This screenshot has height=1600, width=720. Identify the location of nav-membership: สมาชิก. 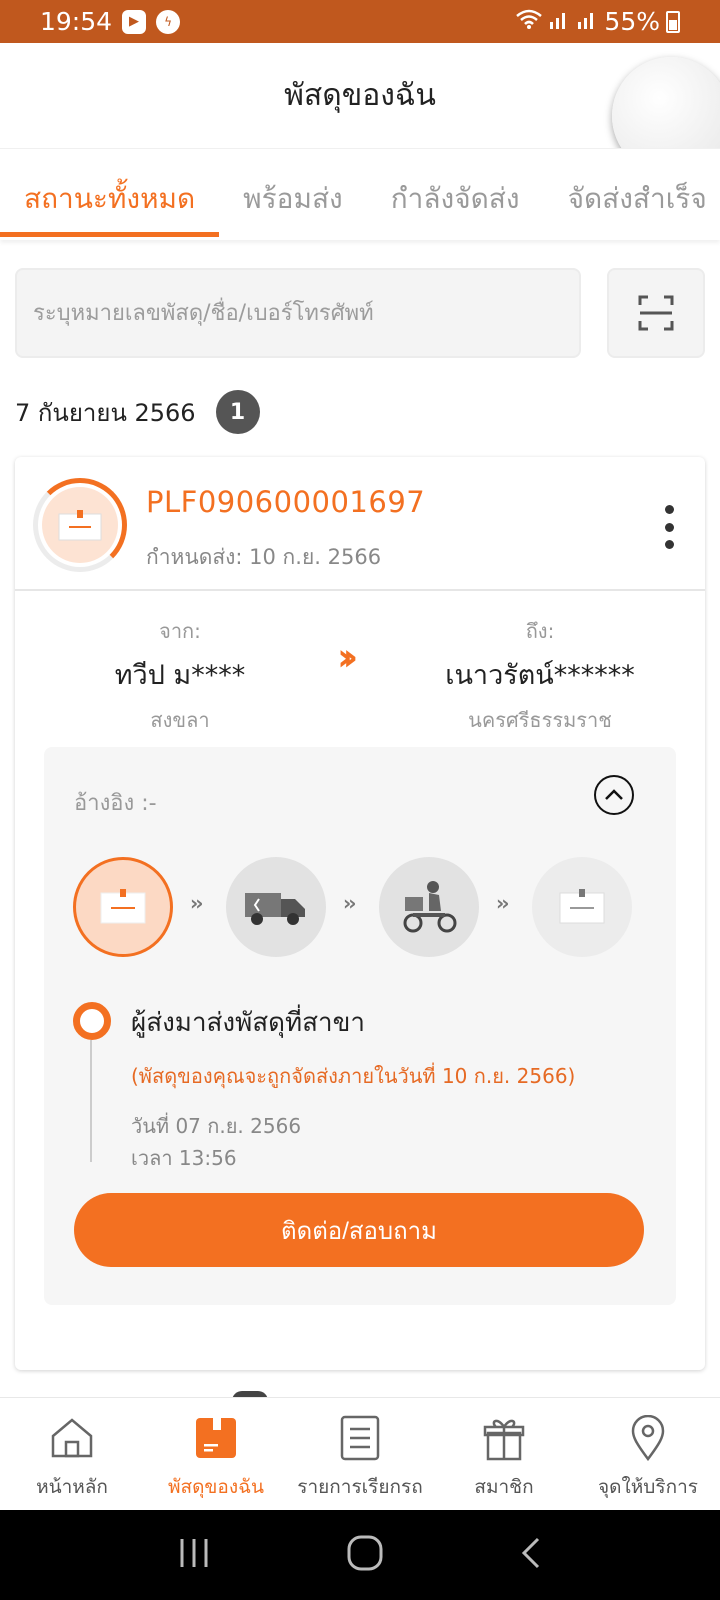
(504, 1454).